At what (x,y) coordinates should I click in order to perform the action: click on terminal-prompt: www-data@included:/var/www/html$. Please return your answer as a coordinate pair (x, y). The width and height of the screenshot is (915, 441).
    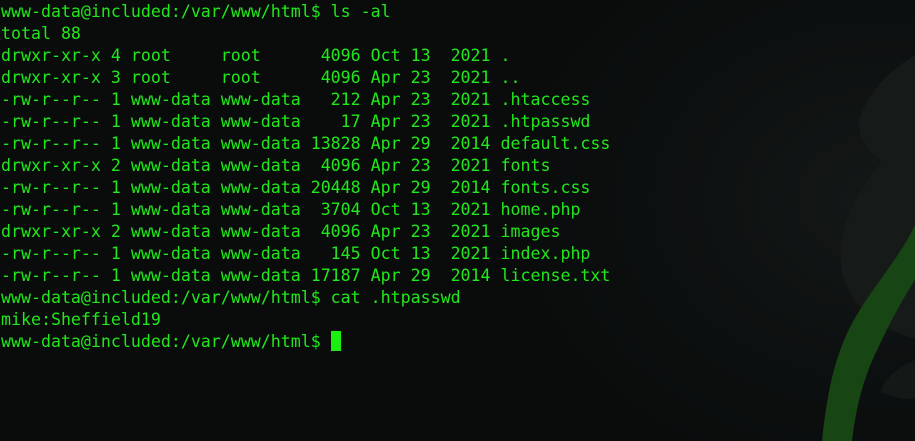
    Looking at the image, I should click on (161, 341).